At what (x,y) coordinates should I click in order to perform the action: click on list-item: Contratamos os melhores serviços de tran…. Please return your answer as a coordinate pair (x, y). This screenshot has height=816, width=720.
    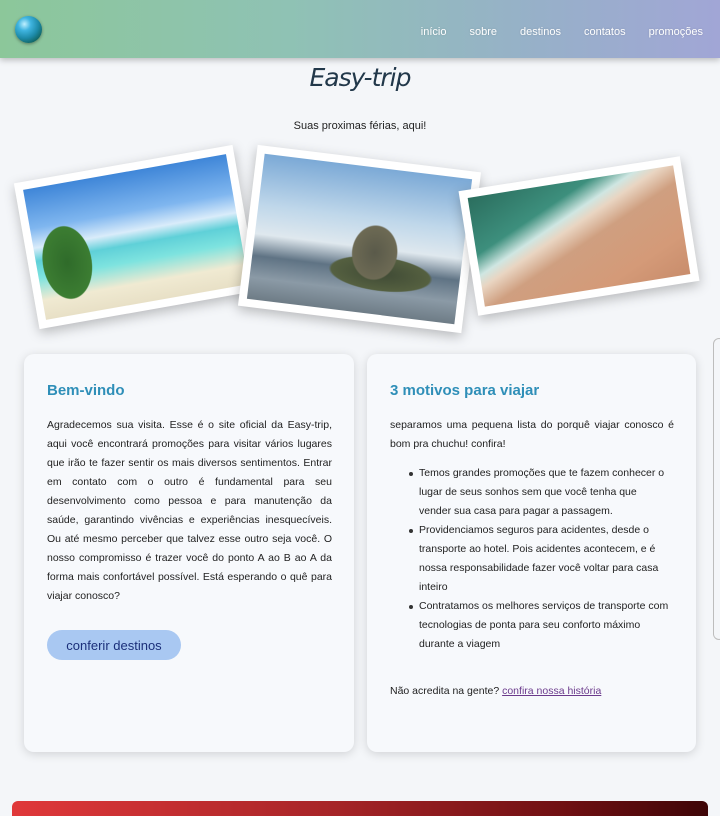
    Looking at the image, I should click on (539, 625).